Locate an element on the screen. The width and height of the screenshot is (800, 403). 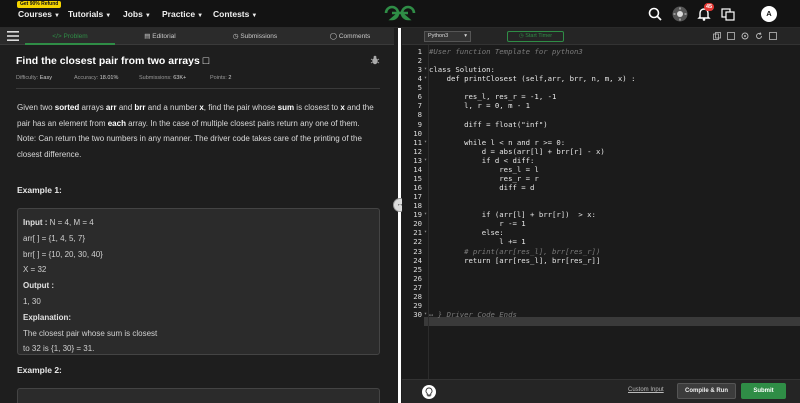
nav-practice: Practice ▼ is located at coordinates (182, 14).